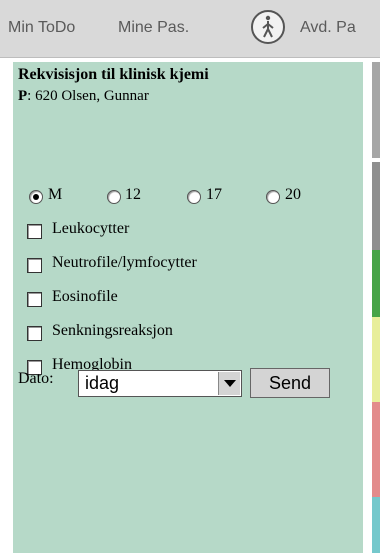 Image resolution: width=380 pixels, height=553 pixels. Describe the element at coordinates (91, 228) in the screenshot. I see `label-leukocytter: Leukocytter` at that location.